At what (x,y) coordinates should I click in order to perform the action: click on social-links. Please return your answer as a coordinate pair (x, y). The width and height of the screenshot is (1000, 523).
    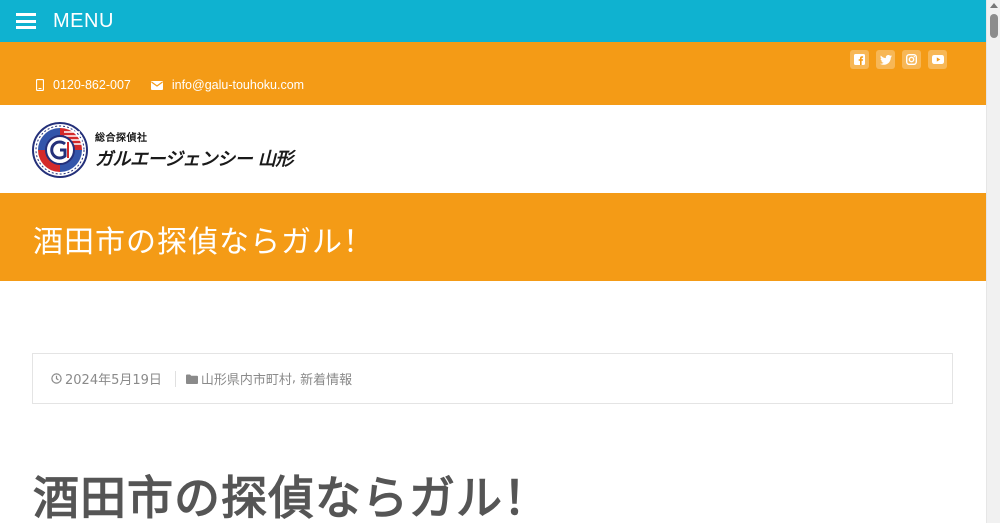
    Looking at the image, I should click on (898, 59).